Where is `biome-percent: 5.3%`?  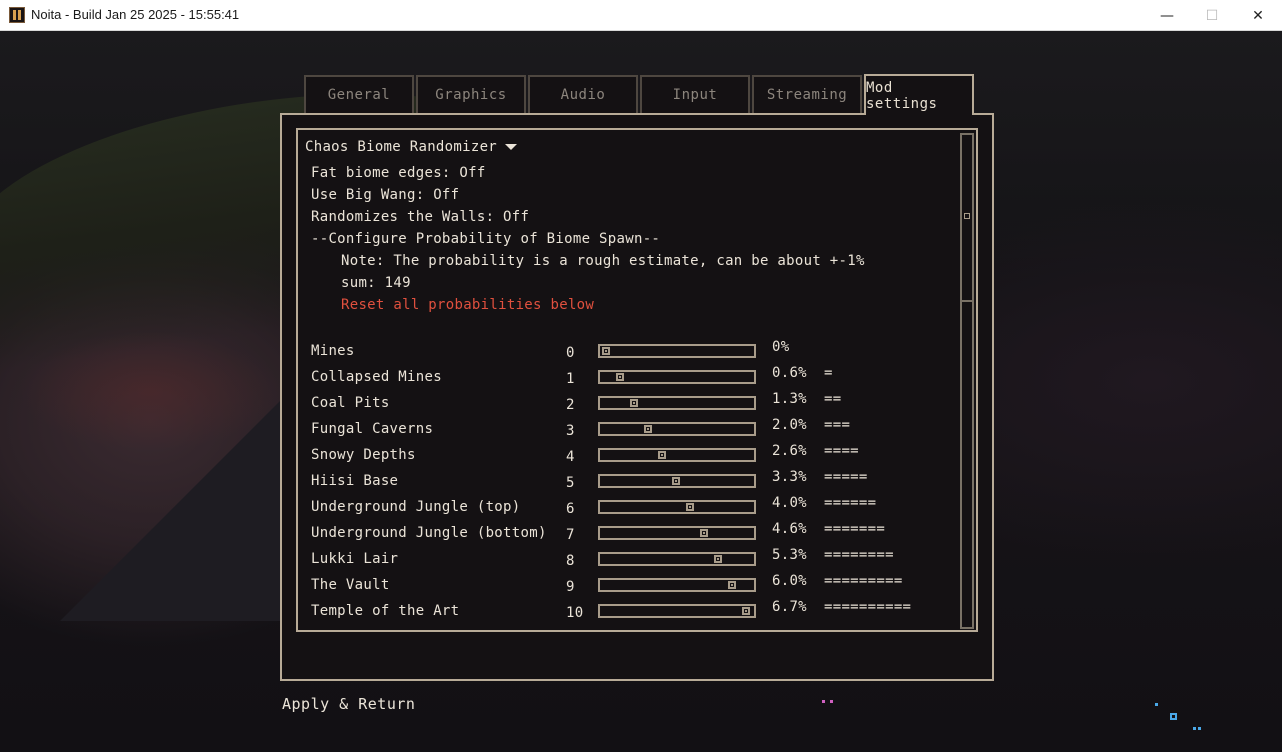 biome-percent: 5.3% is located at coordinates (789, 555).